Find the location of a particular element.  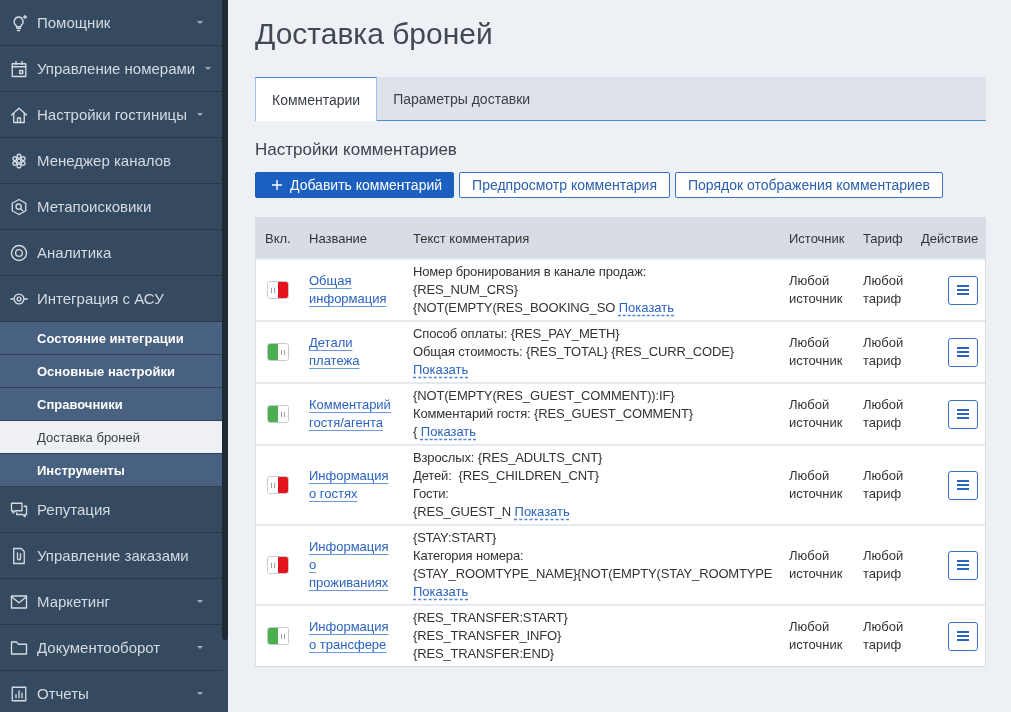

chat-icon is located at coordinates (19, 509).